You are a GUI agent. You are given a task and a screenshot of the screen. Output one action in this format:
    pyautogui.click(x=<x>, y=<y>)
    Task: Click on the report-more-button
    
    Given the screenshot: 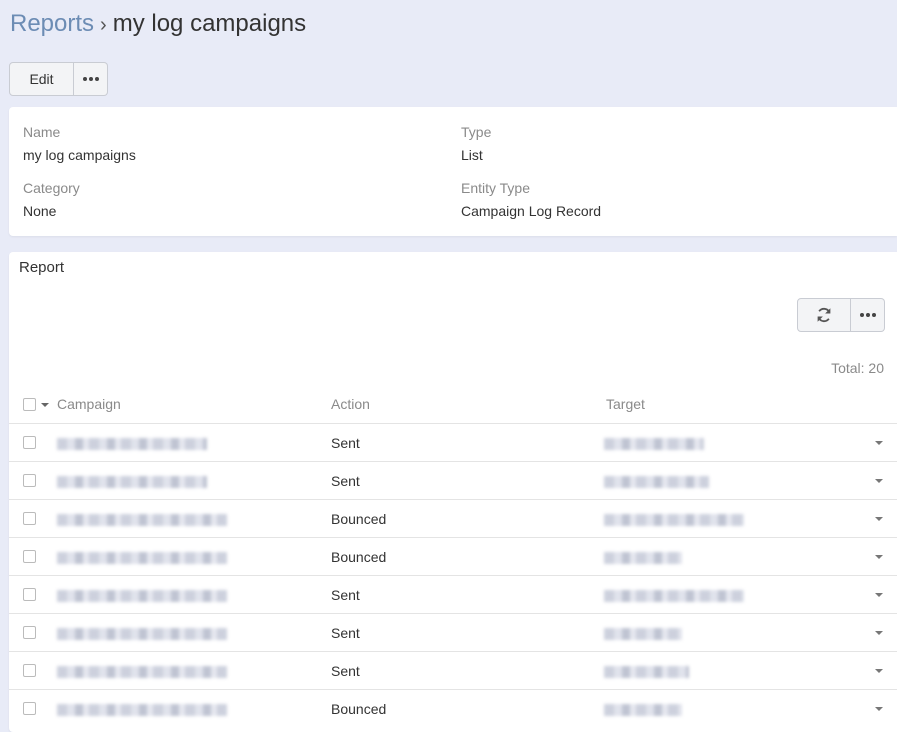 What is the action you would take?
    pyautogui.click(x=868, y=315)
    